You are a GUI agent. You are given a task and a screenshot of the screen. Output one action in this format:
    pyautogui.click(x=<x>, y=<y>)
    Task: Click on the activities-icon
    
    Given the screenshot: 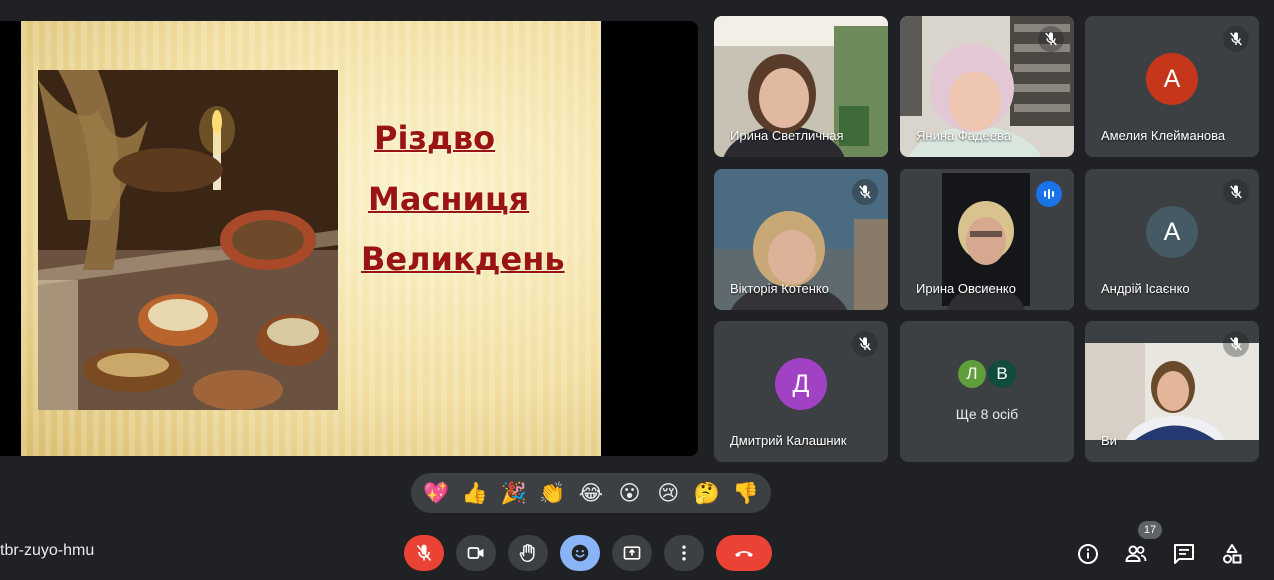 What is the action you would take?
    pyautogui.click(x=1232, y=554)
    